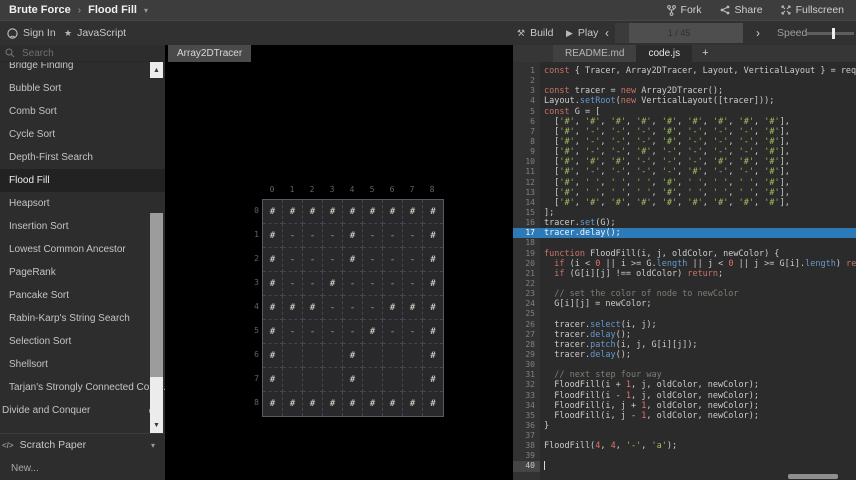 This screenshot has width=856, height=480. Describe the element at coordinates (82, 180) in the screenshot. I see `sidebar-item-flood-fill: Flood Fill` at that location.